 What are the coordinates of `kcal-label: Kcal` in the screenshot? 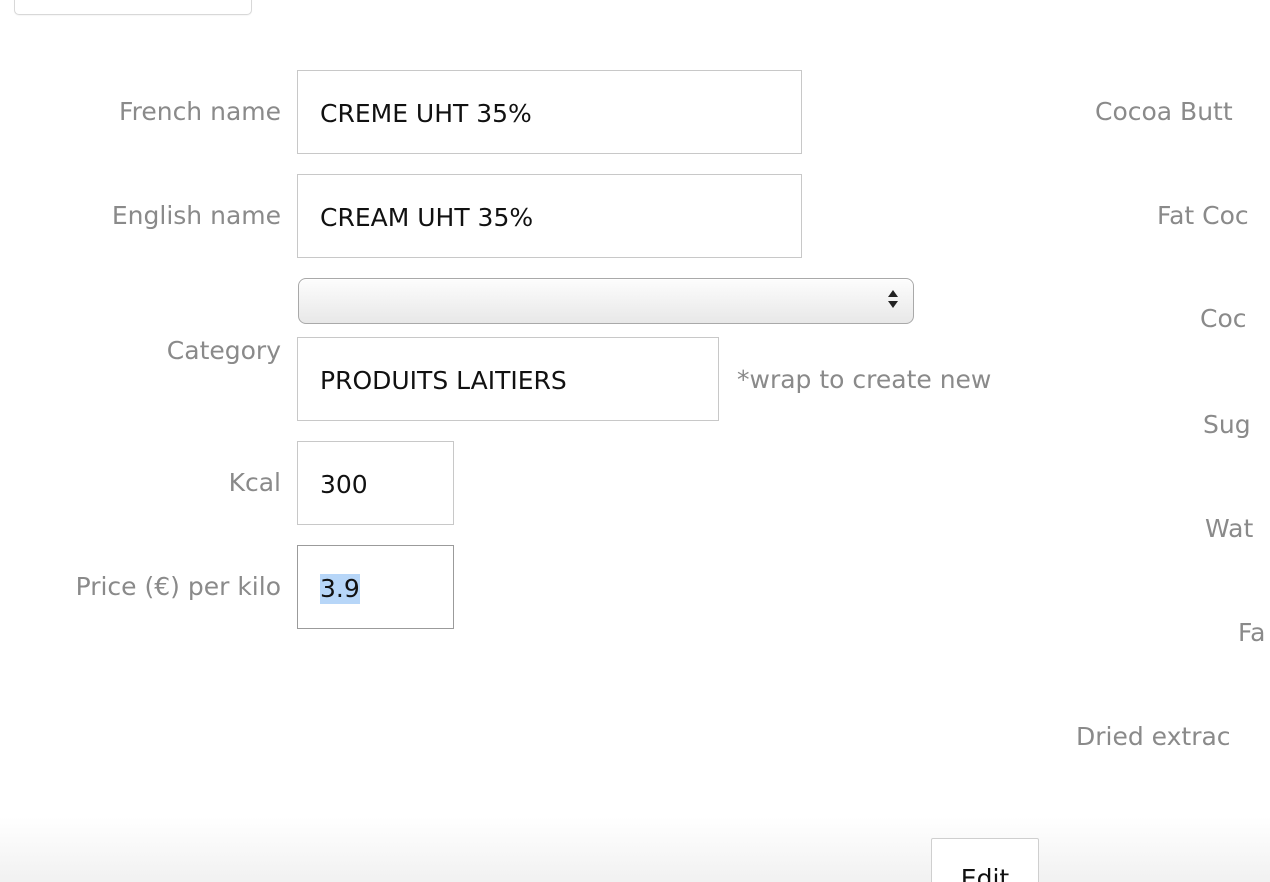 It's located at (254, 482).